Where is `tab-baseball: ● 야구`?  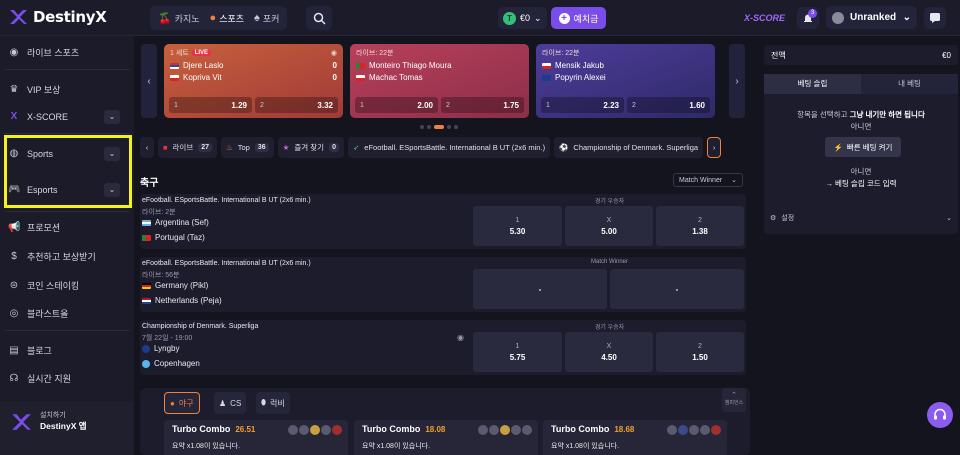
tab-baseball: ● 야구 is located at coordinates (182, 403).